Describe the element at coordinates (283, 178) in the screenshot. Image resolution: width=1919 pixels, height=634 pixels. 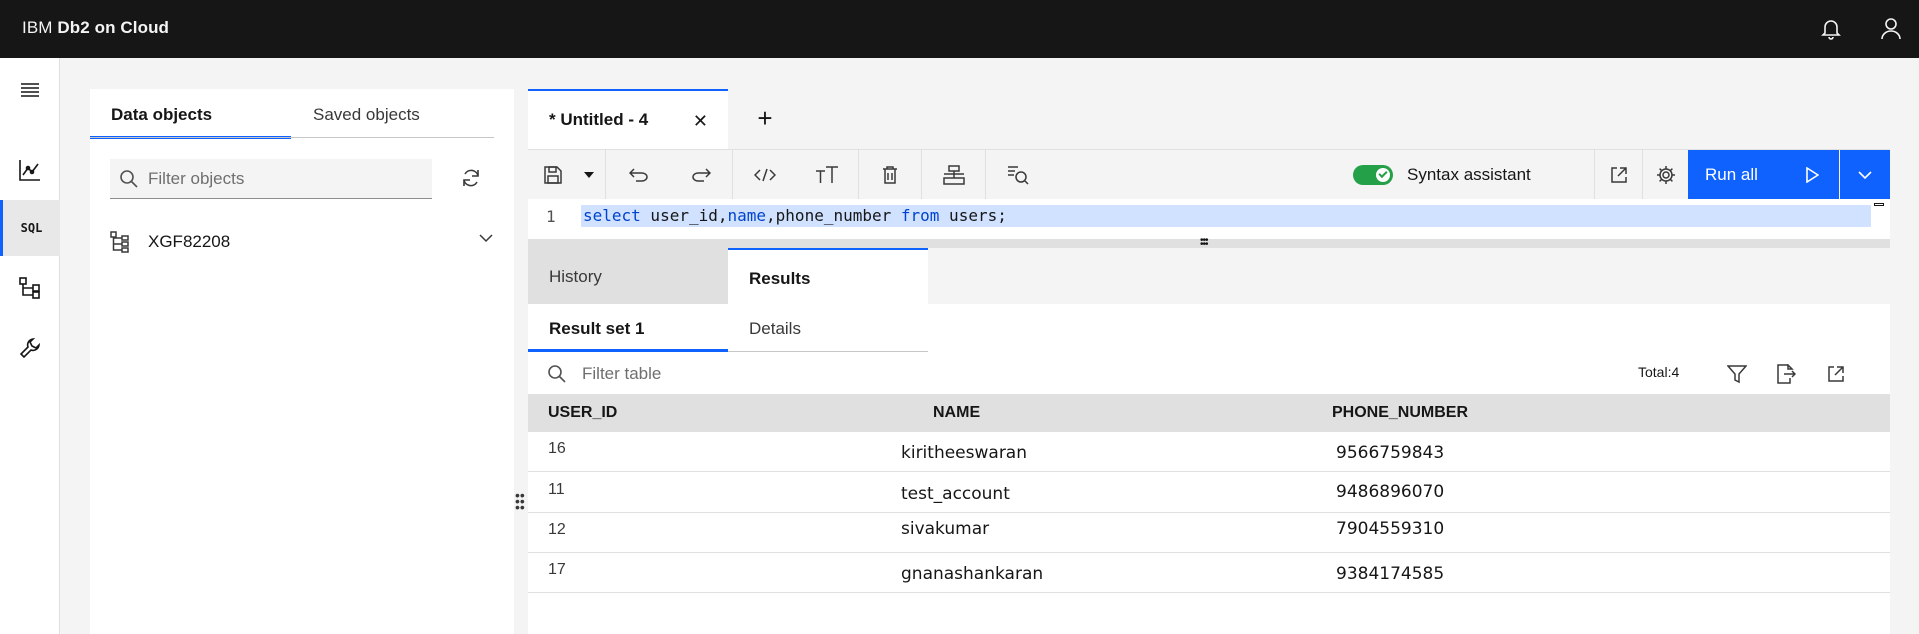
I see `filter-objects-input` at that location.